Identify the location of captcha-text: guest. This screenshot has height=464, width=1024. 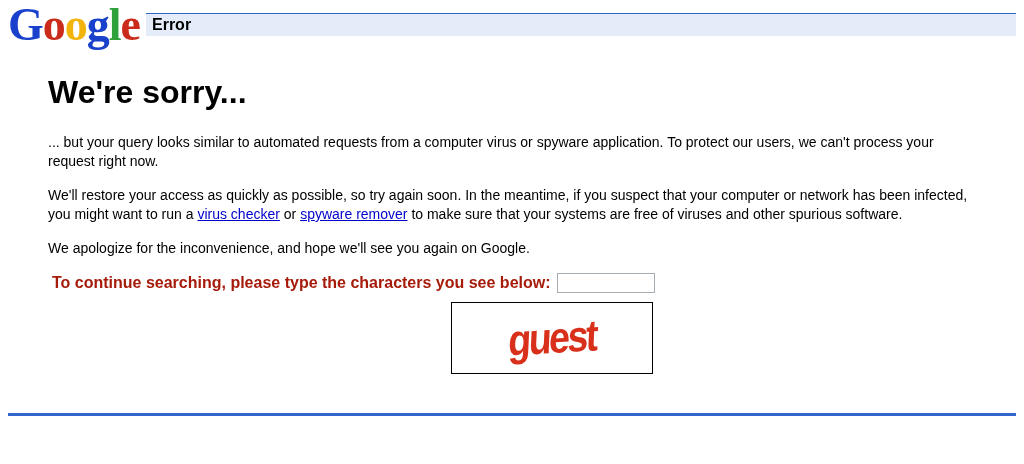
(552, 338).